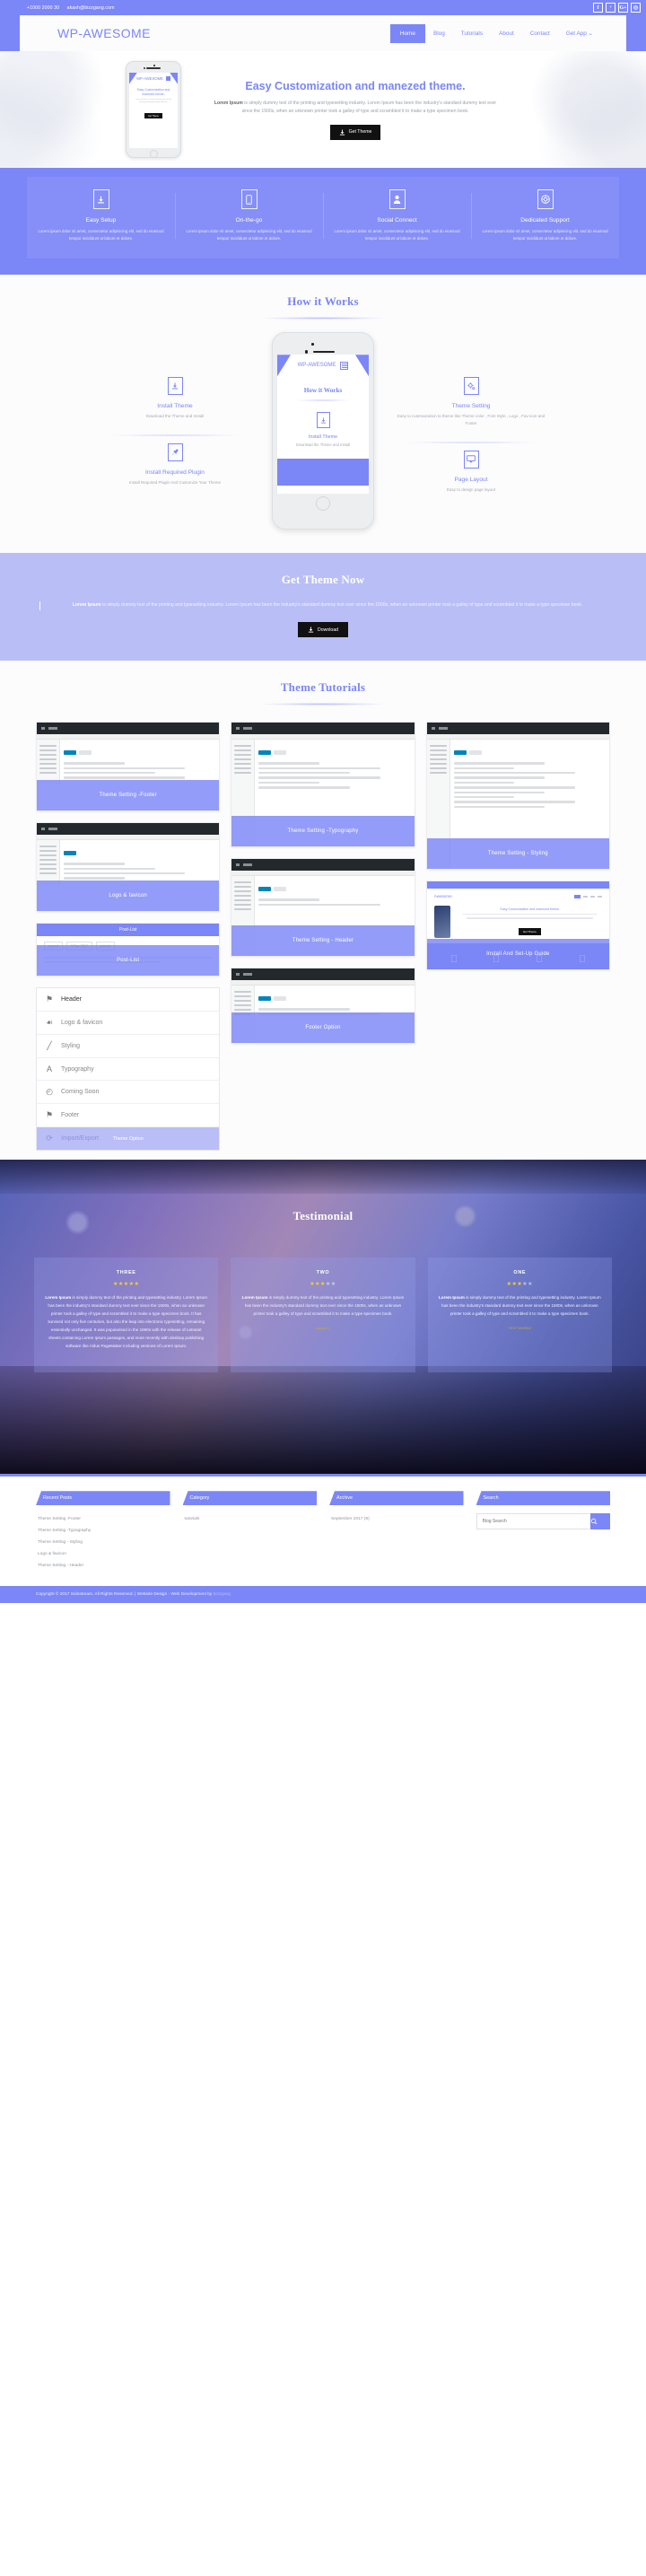 The width and height of the screenshot is (646, 2576). Describe the element at coordinates (598, 8) in the screenshot. I see `facebook-icon: f` at that location.